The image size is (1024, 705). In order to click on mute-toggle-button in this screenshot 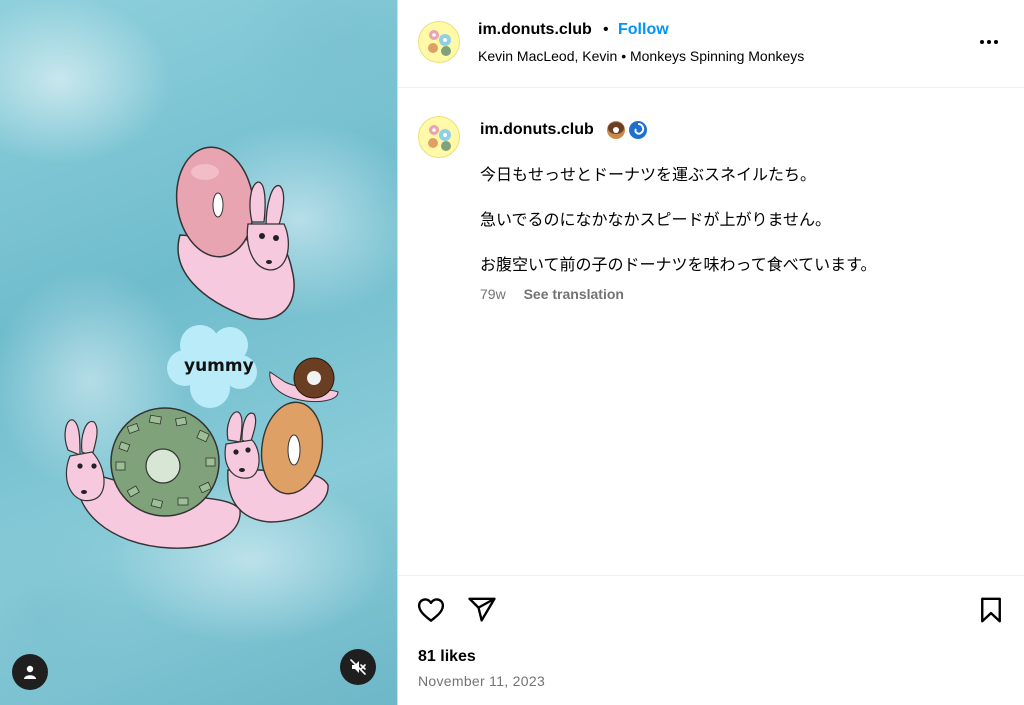, I will do `click(358, 667)`.